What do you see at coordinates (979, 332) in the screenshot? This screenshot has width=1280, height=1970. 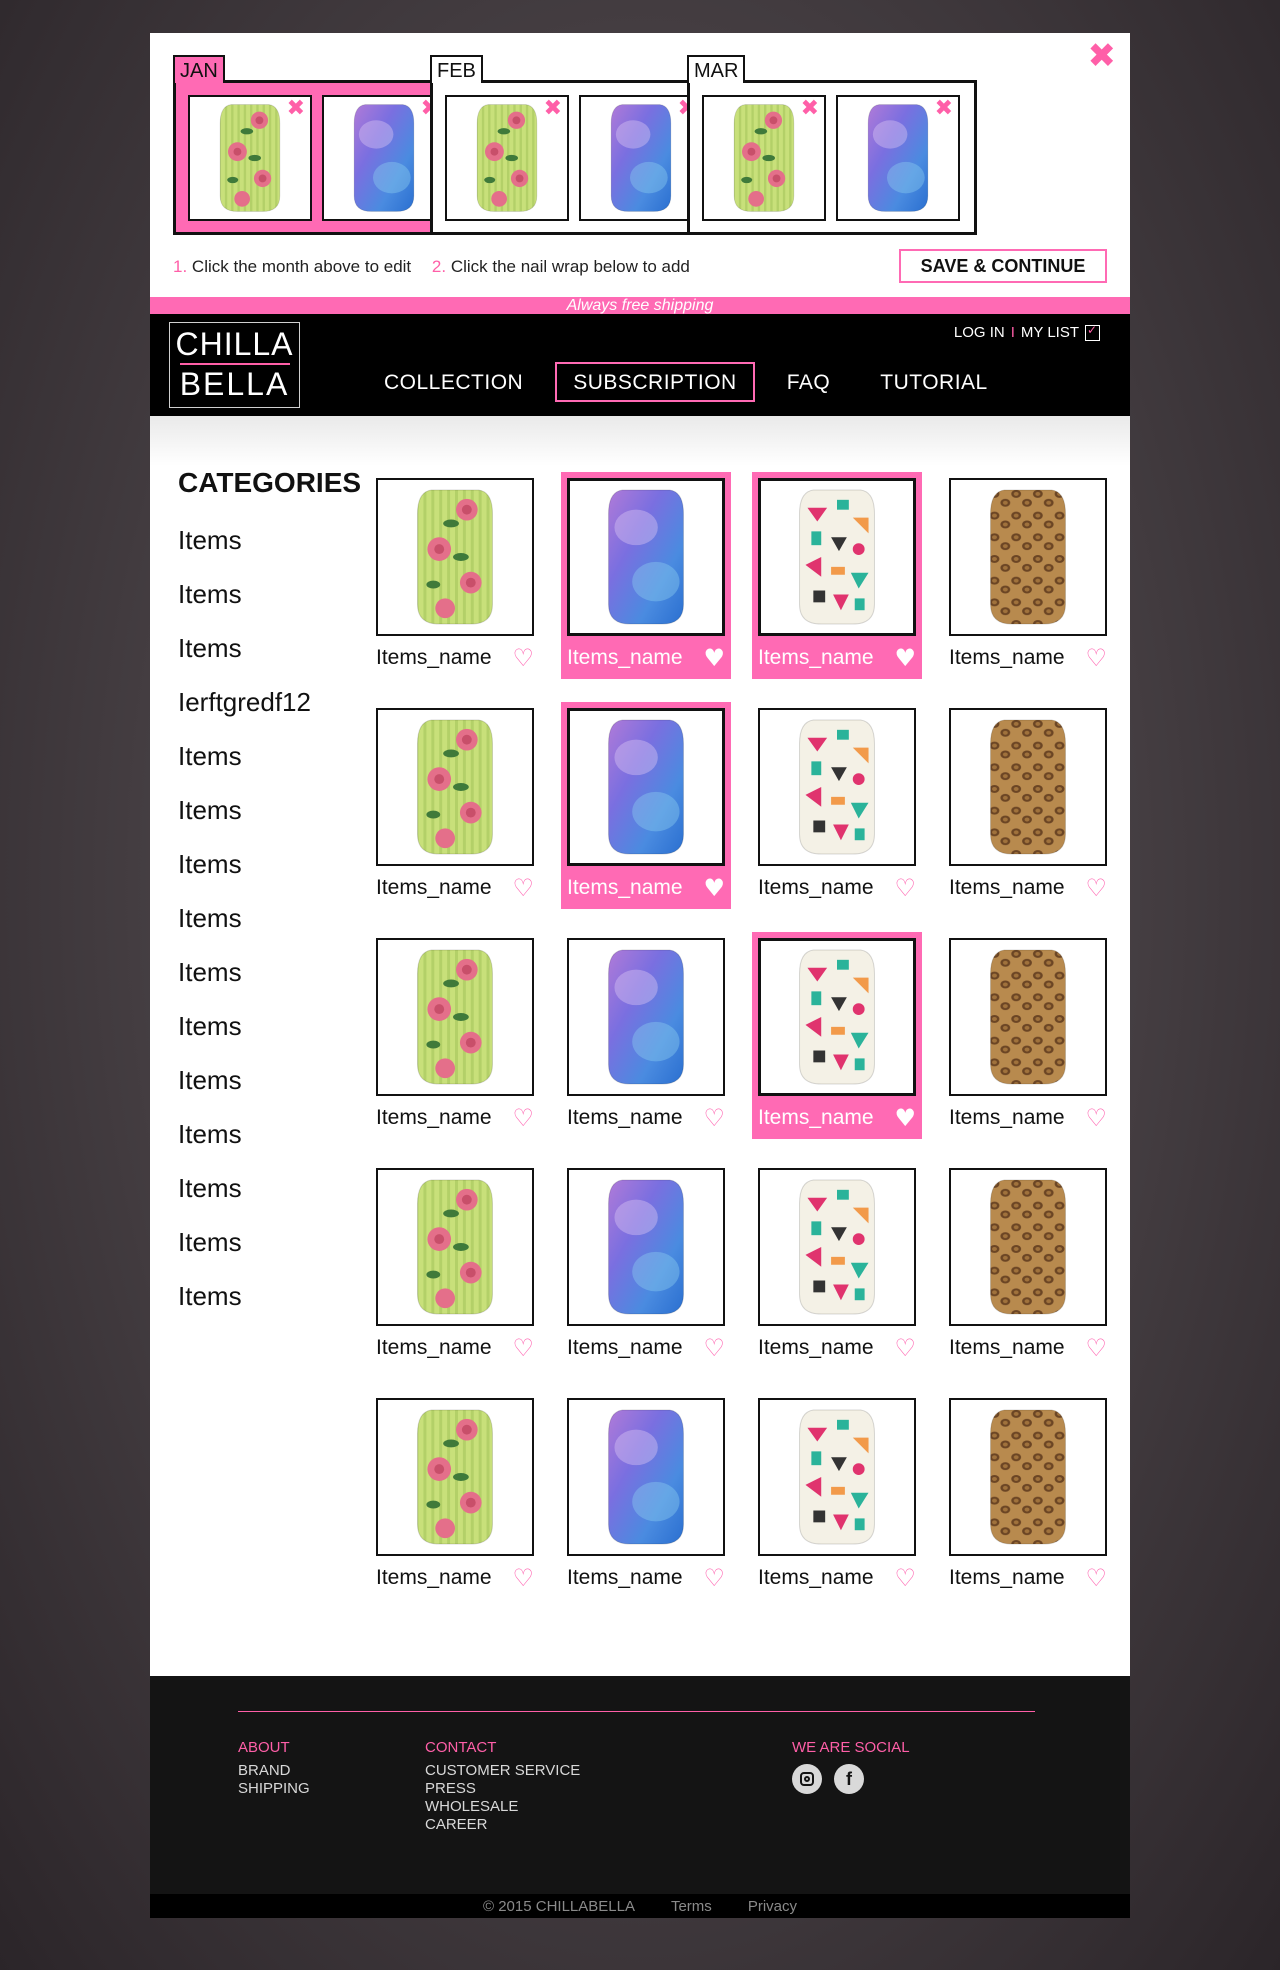 I see `login-link: LOG IN` at bounding box center [979, 332].